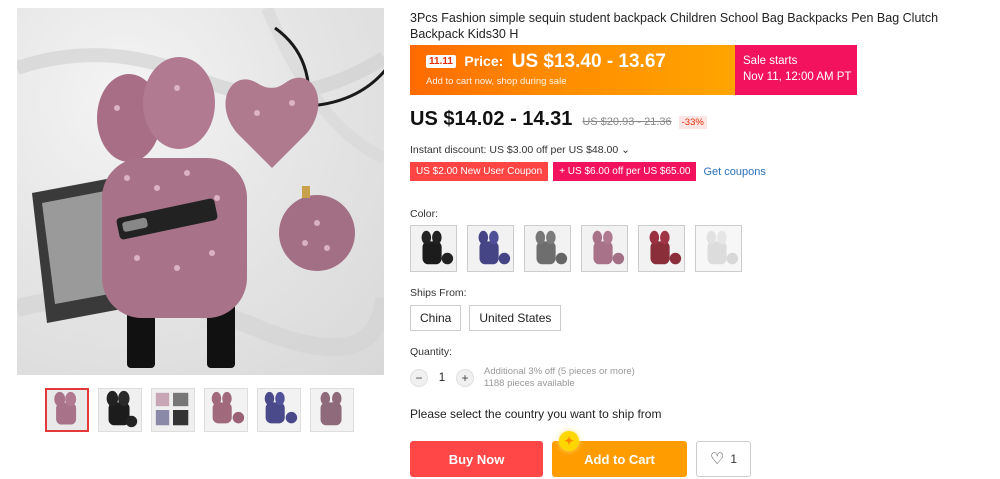 The height and width of the screenshot is (479, 1000). I want to click on new-user-coupon: US $2.00 New User Coupon, so click(479, 171).